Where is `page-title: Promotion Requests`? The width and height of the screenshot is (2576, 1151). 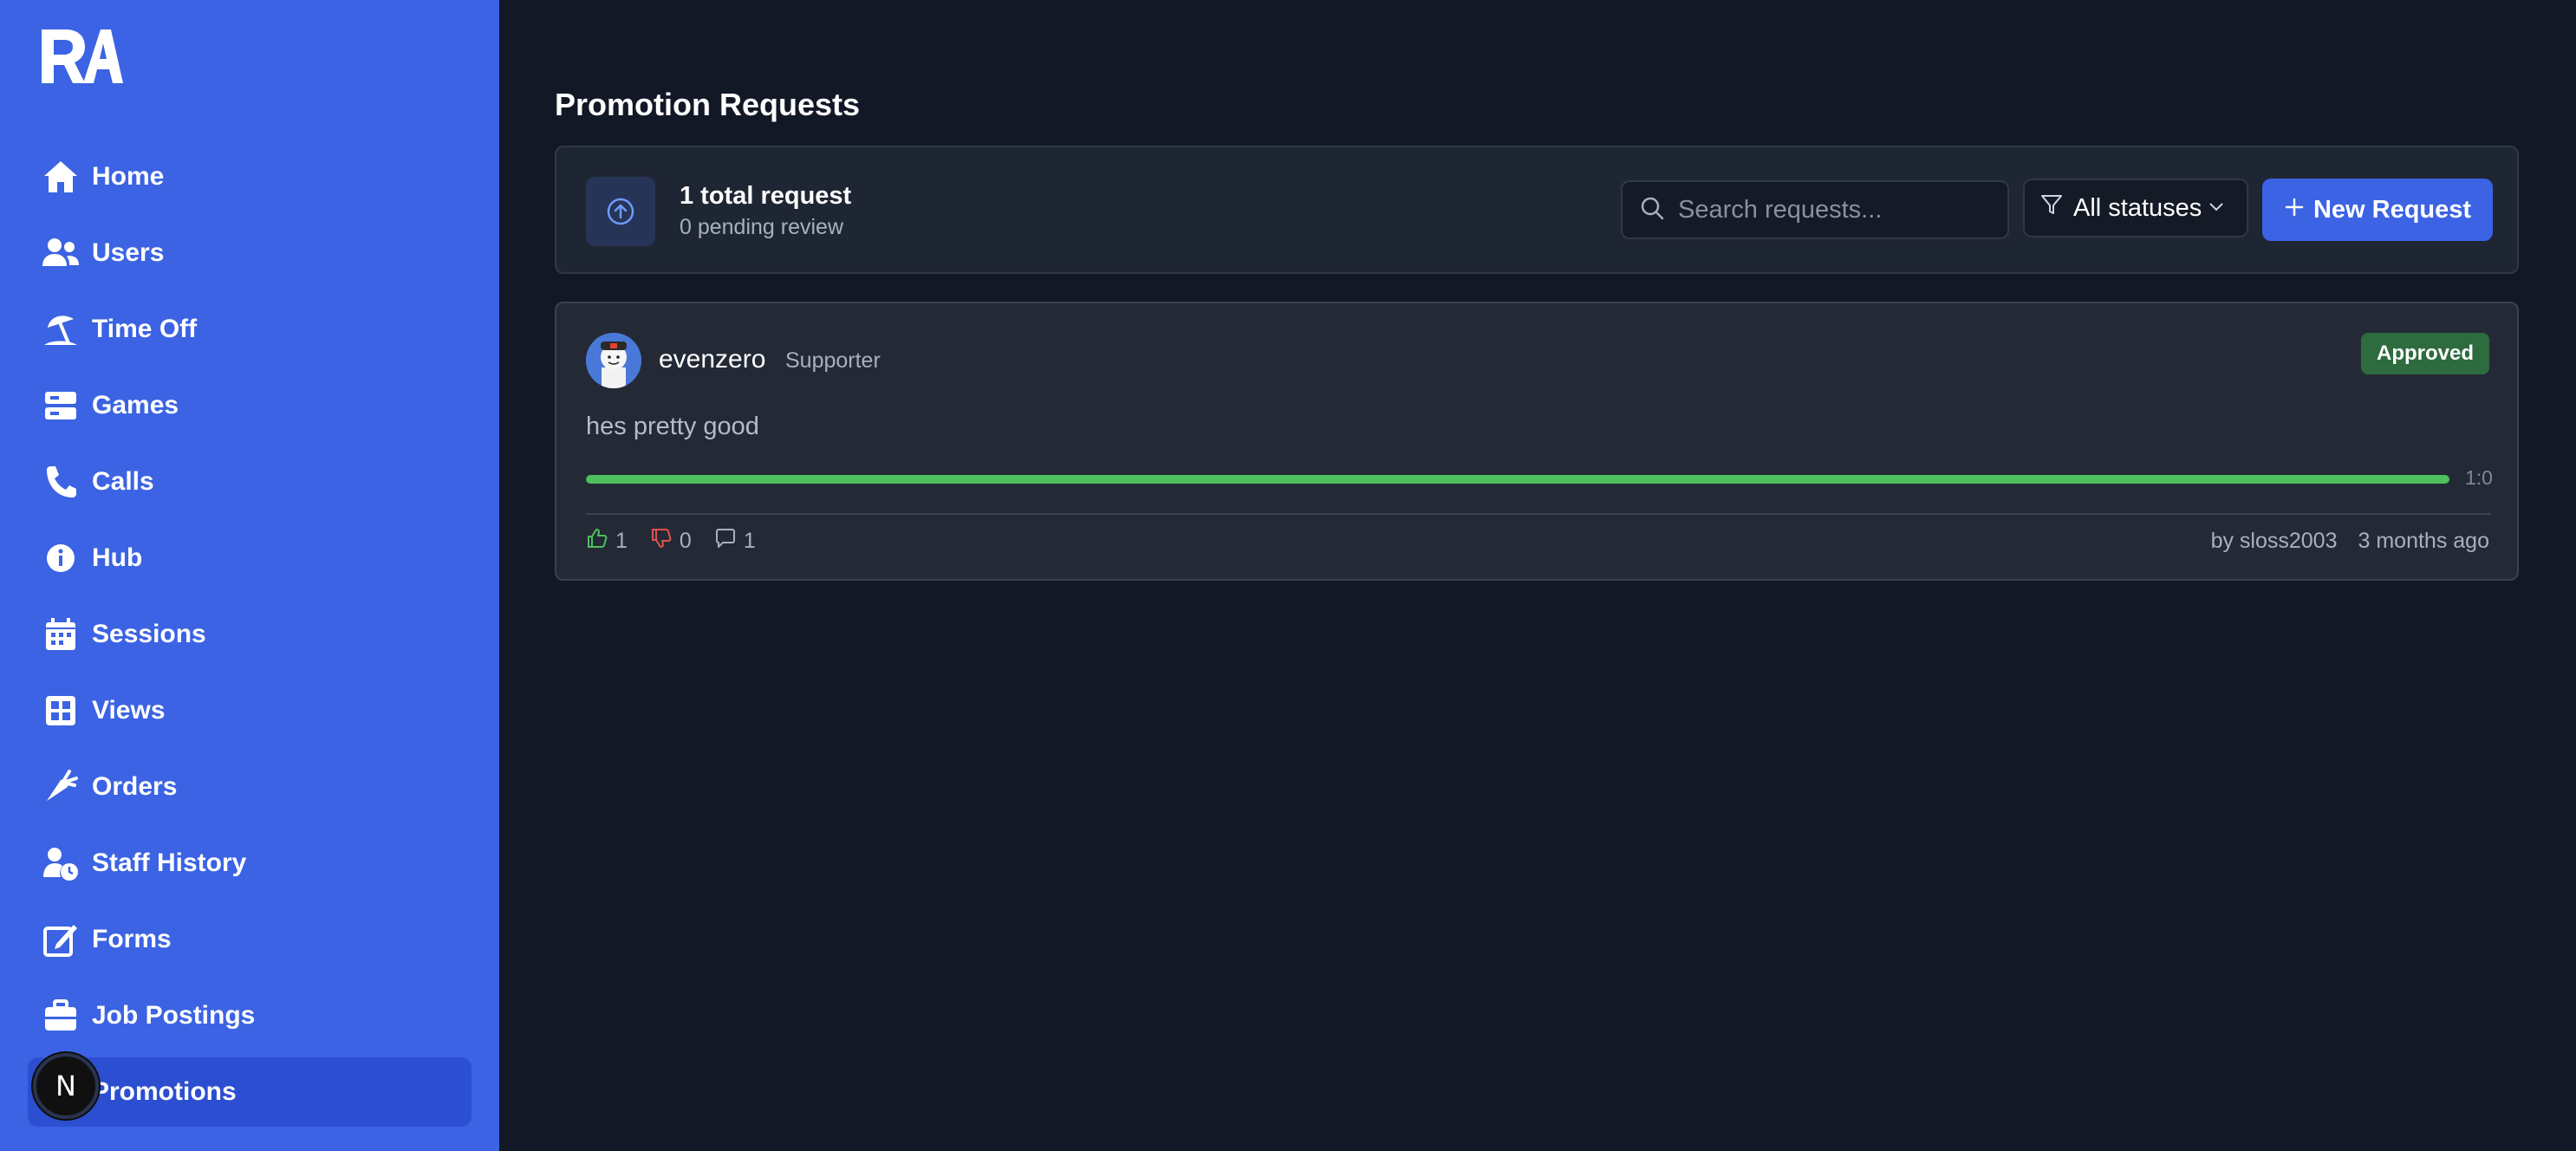
page-title: Promotion Requests is located at coordinates (708, 104).